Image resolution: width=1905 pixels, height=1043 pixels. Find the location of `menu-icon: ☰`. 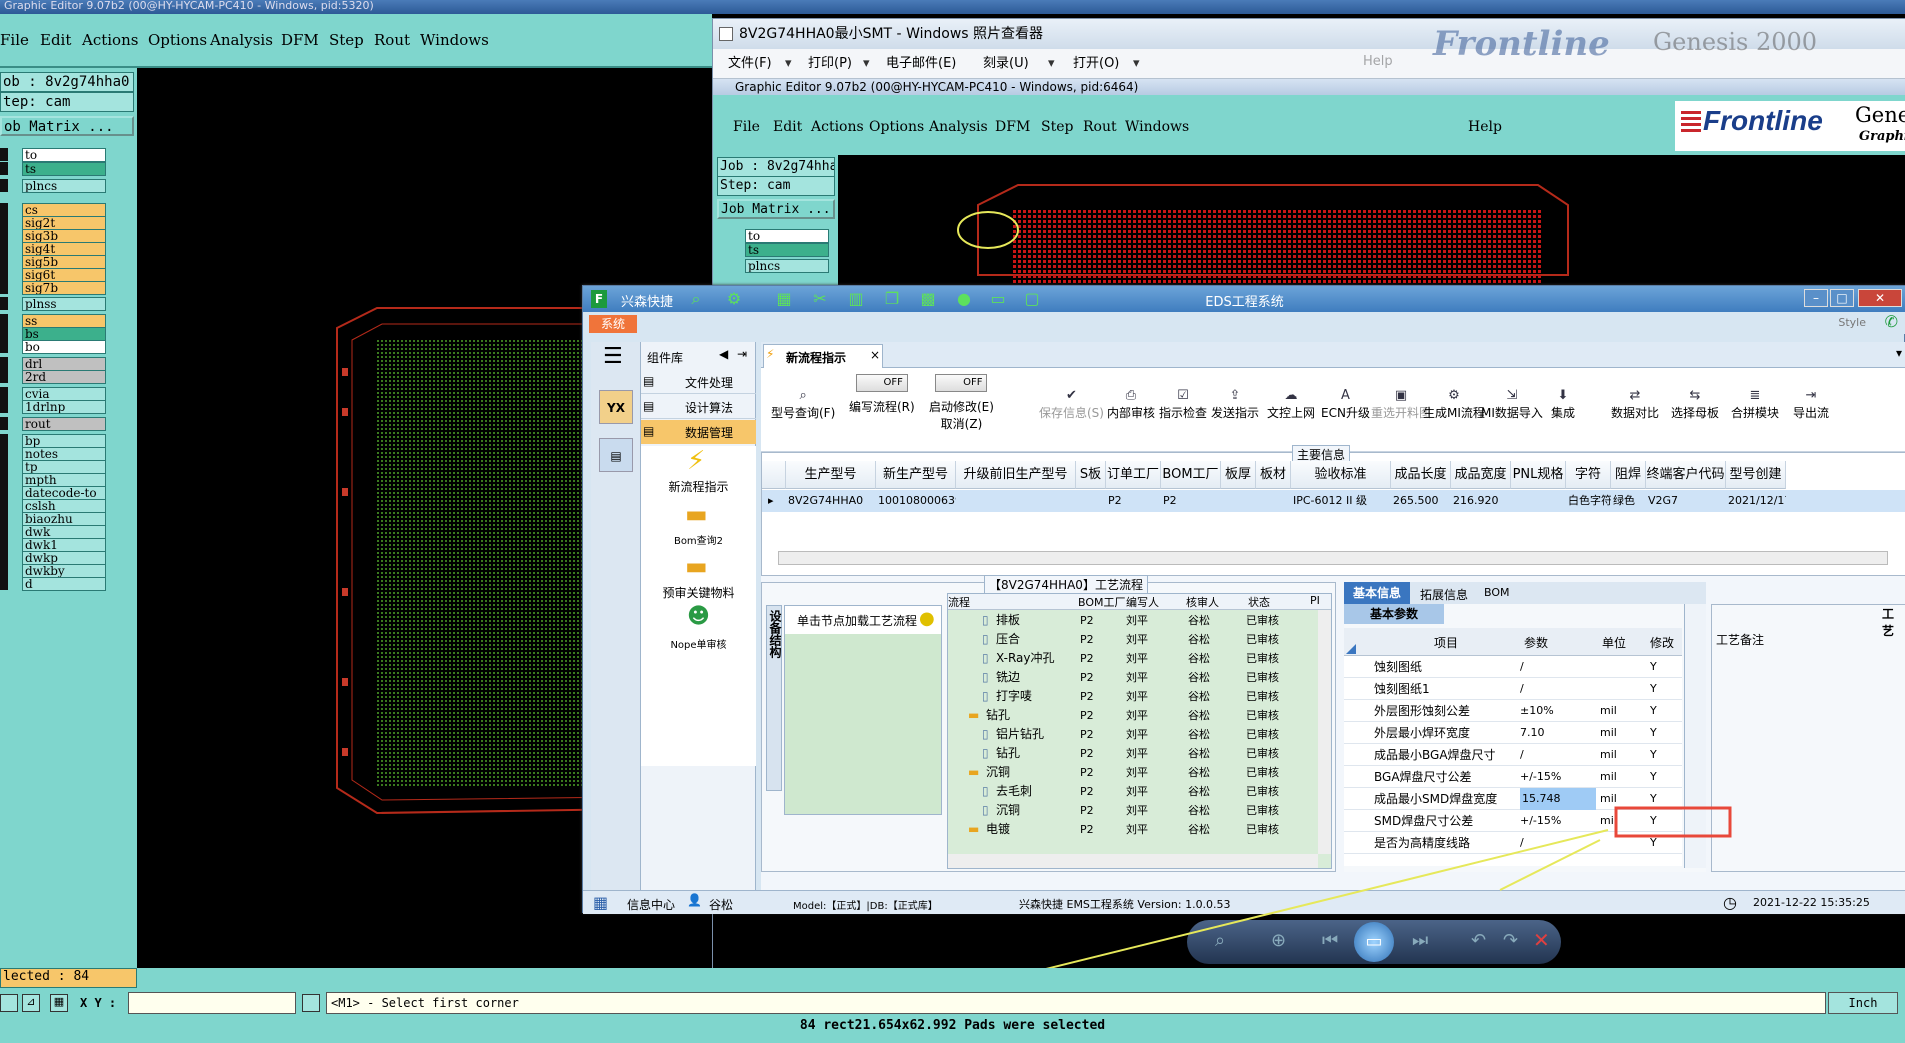

menu-icon: ☰ is located at coordinates (613, 356).